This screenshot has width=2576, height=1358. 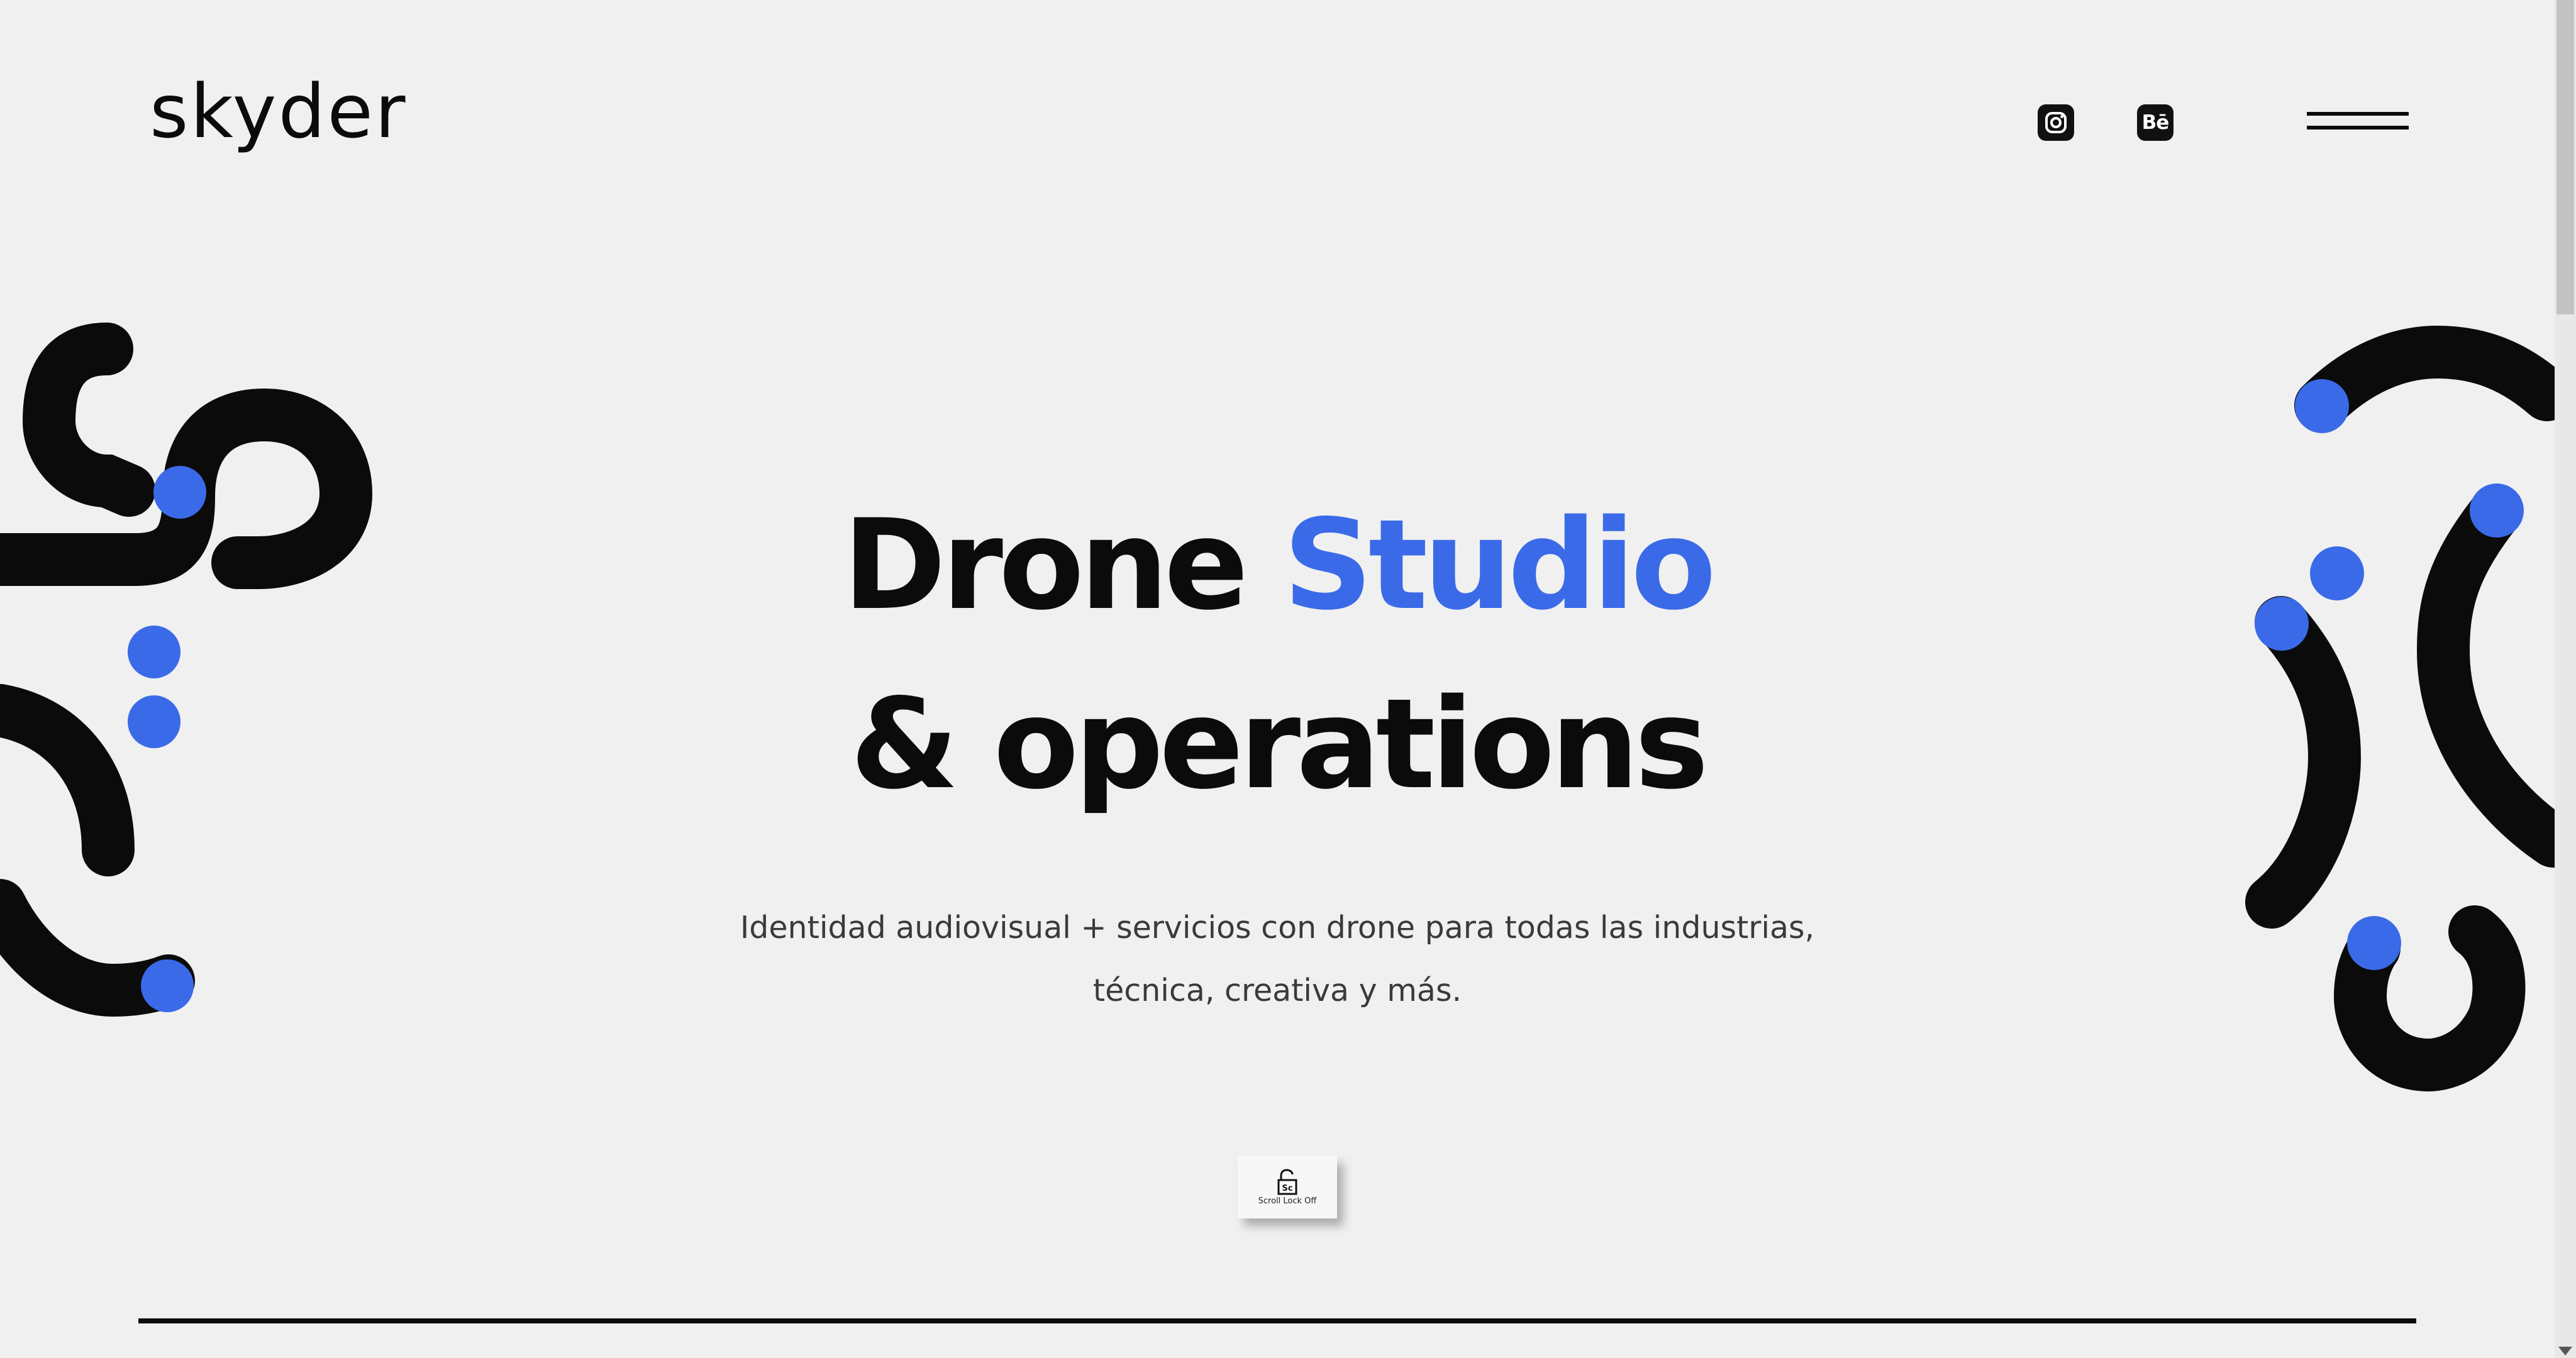 I want to click on scroll-lock-key-label: Sc, so click(x=1287, y=1188).